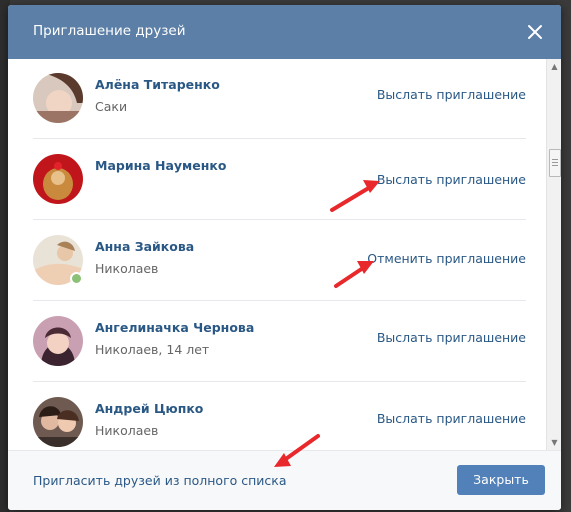 The image size is (571, 512). Describe the element at coordinates (109, 31) in the screenshot. I see `dialog-title: Приглашение друзей` at that location.